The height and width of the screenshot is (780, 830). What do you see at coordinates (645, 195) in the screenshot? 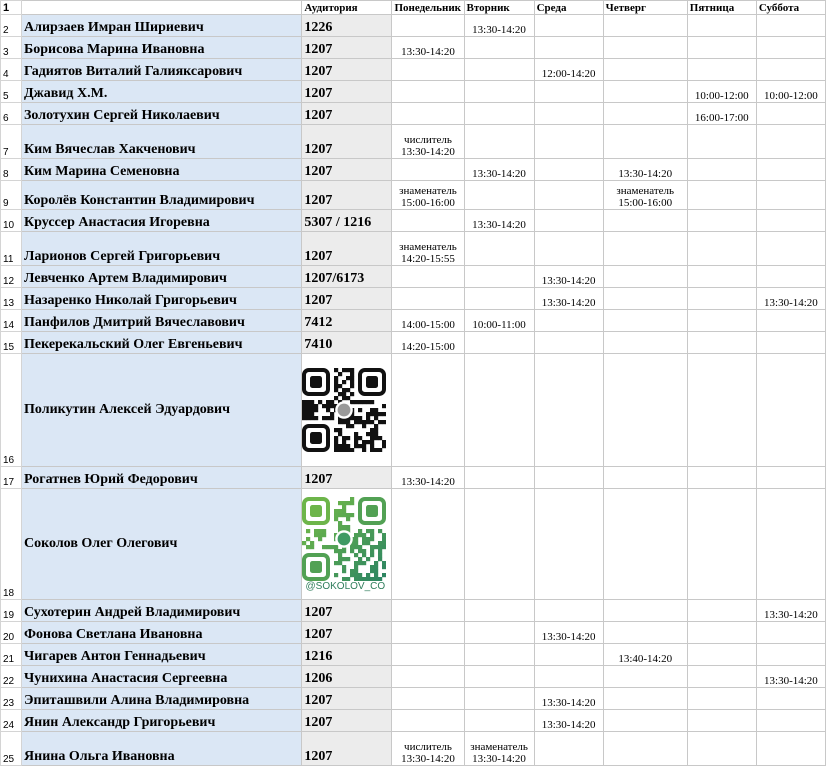
I see `schedule-cell-thursday: знаменатель 15:00-16:00` at bounding box center [645, 195].